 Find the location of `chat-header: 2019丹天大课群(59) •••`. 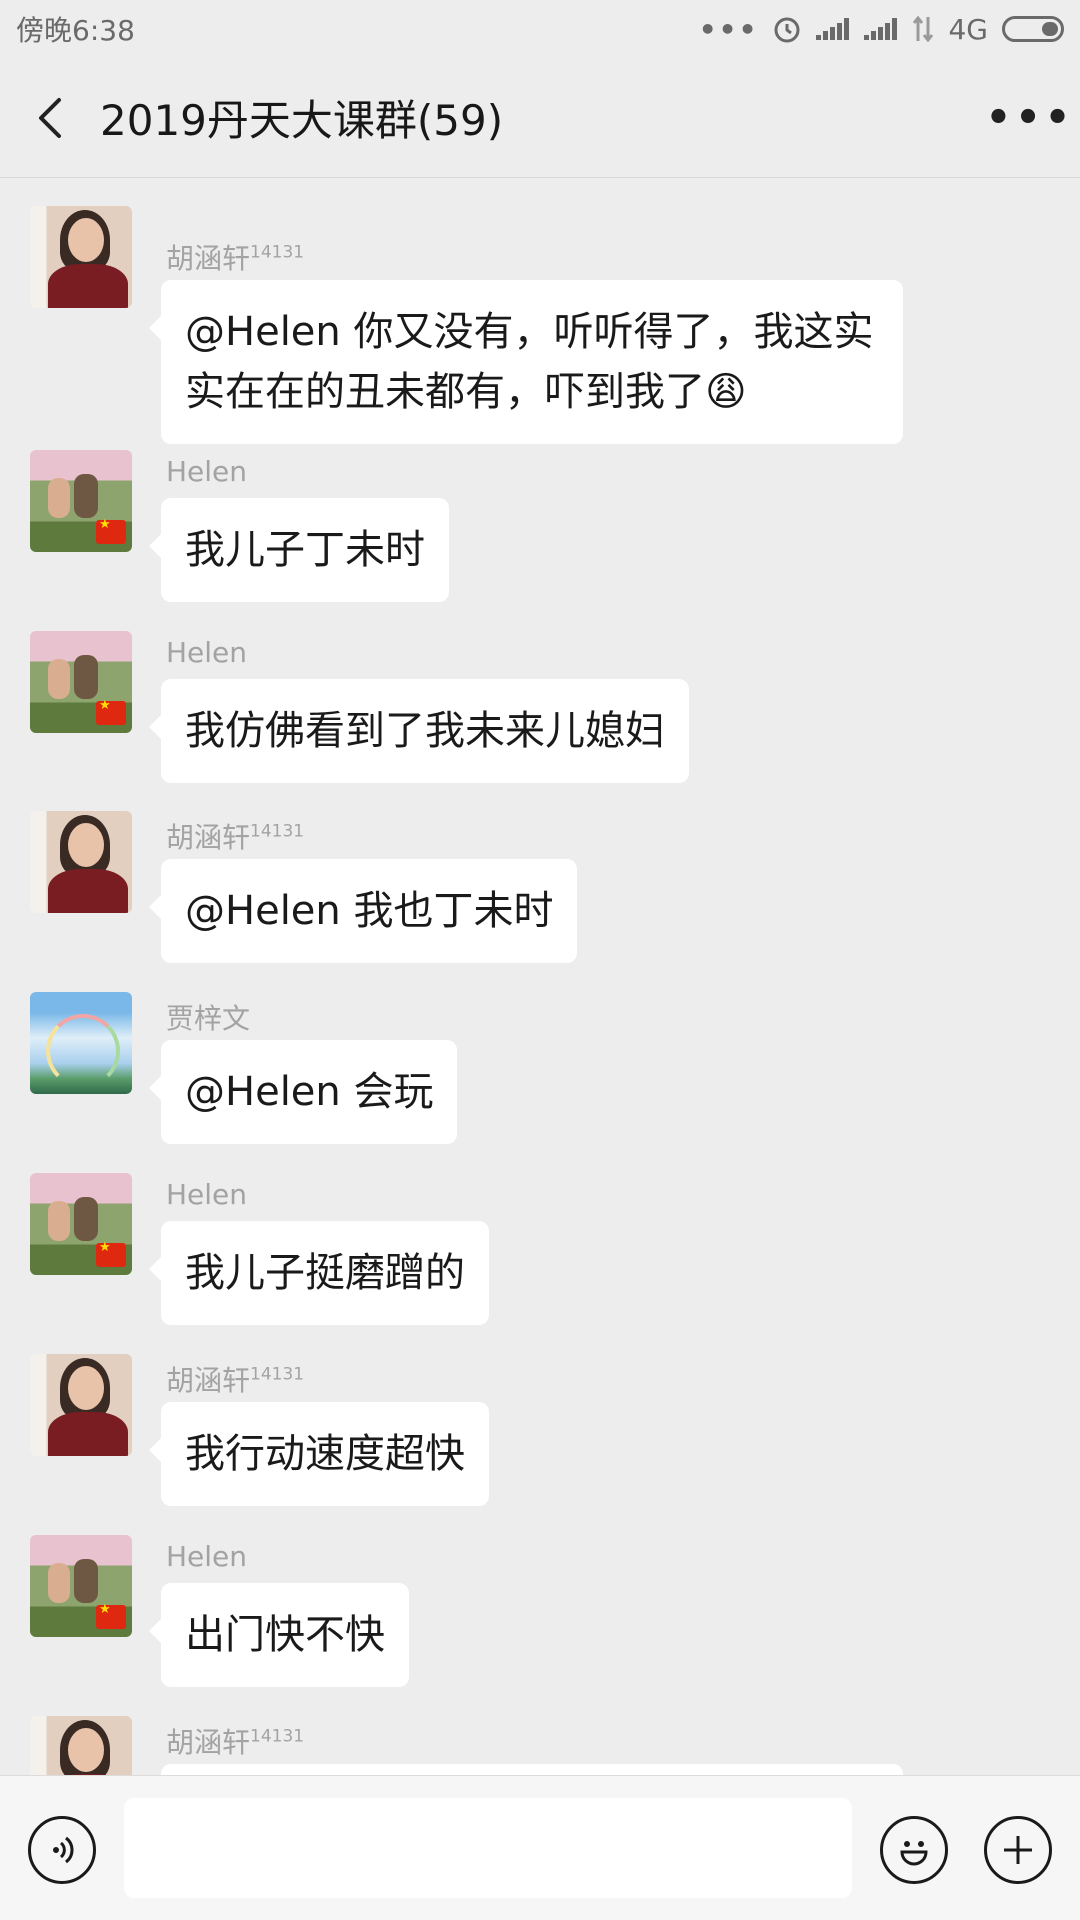

chat-header: 2019丹天大课群(59) ••• is located at coordinates (540, 118).